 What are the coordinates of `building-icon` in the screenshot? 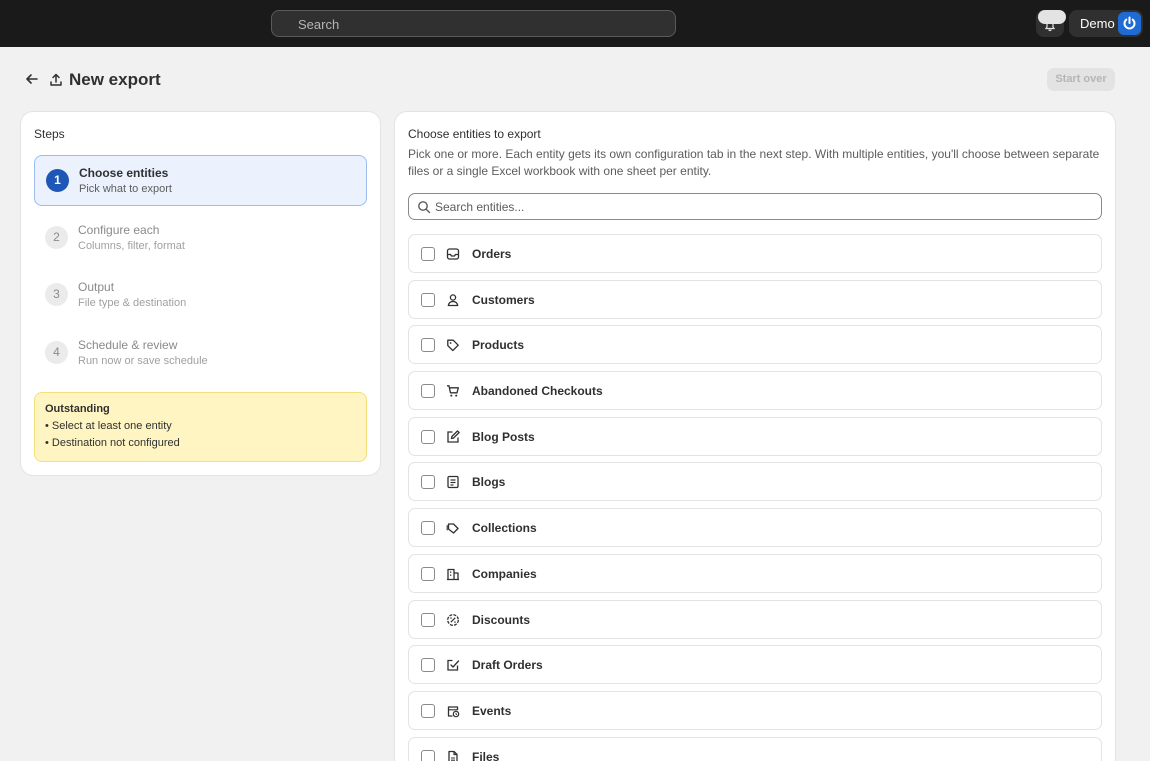 It's located at (453, 574).